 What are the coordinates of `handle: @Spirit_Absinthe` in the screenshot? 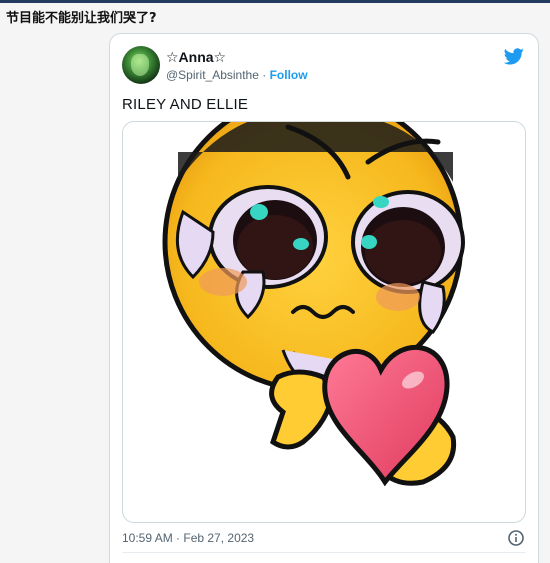 It's located at (212, 75).